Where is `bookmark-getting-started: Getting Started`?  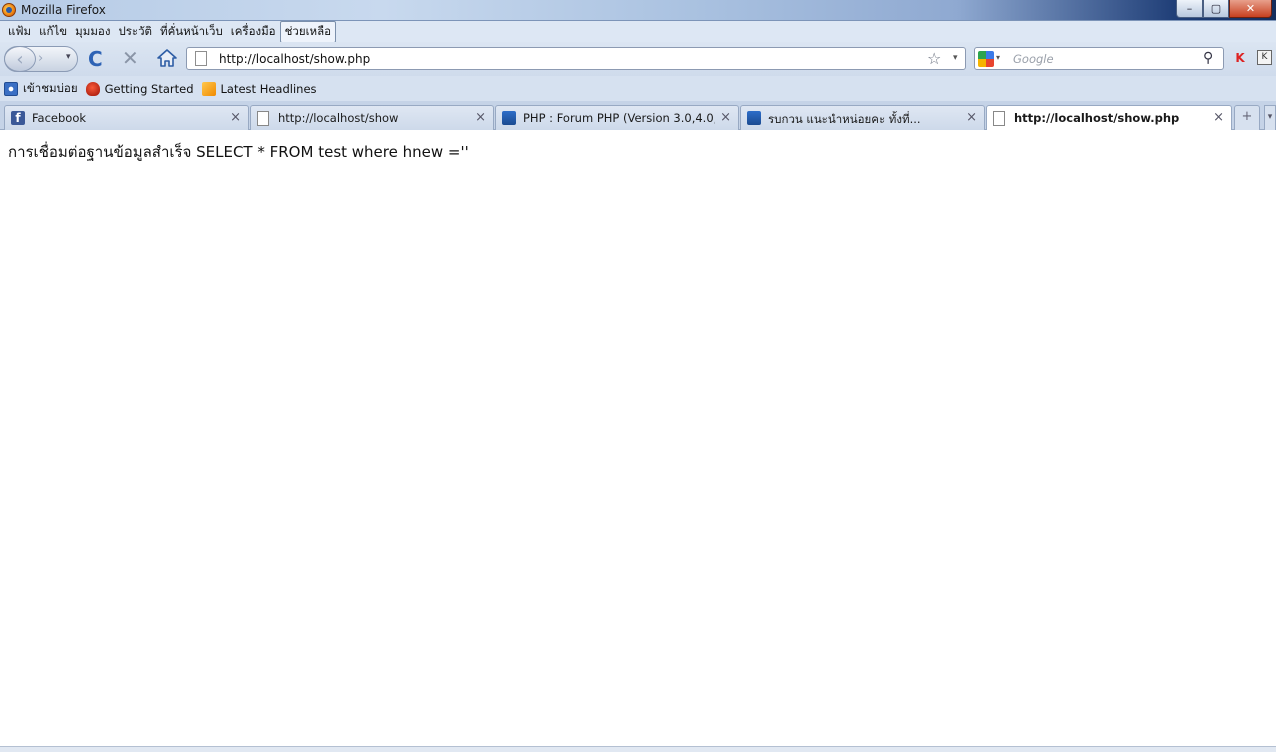 bookmark-getting-started: Getting Started is located at coordinates (139, 88).